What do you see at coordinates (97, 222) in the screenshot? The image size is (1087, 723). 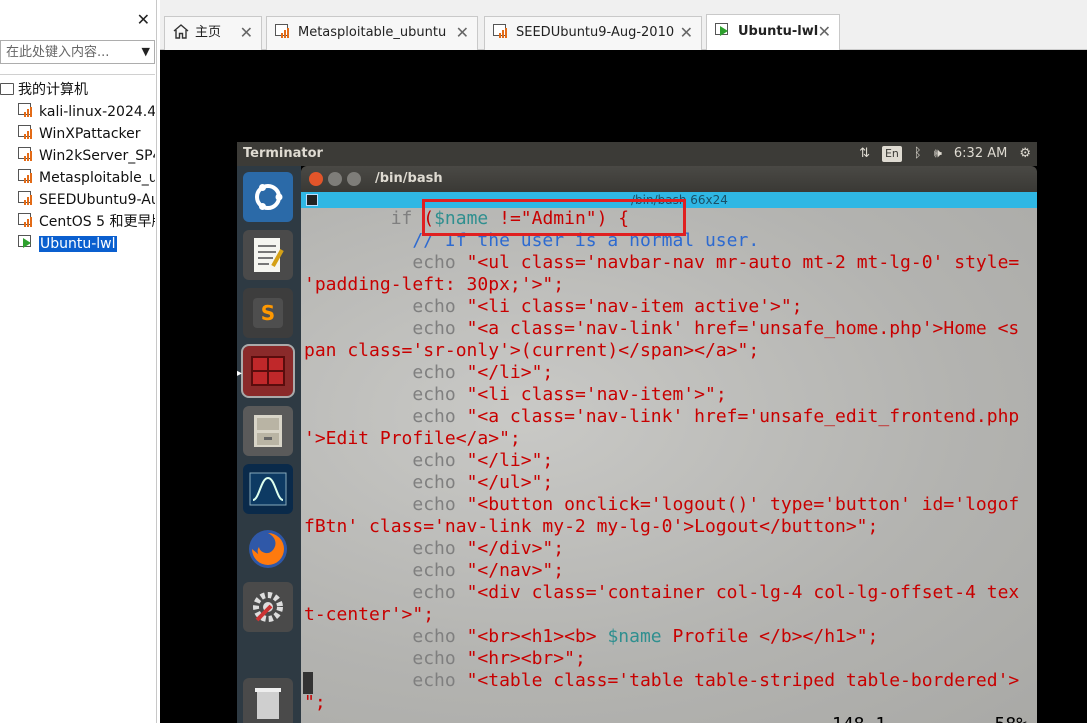 I see `vm-item-label: CentOS 5 和更早版本` at bounding box center [97, 222].